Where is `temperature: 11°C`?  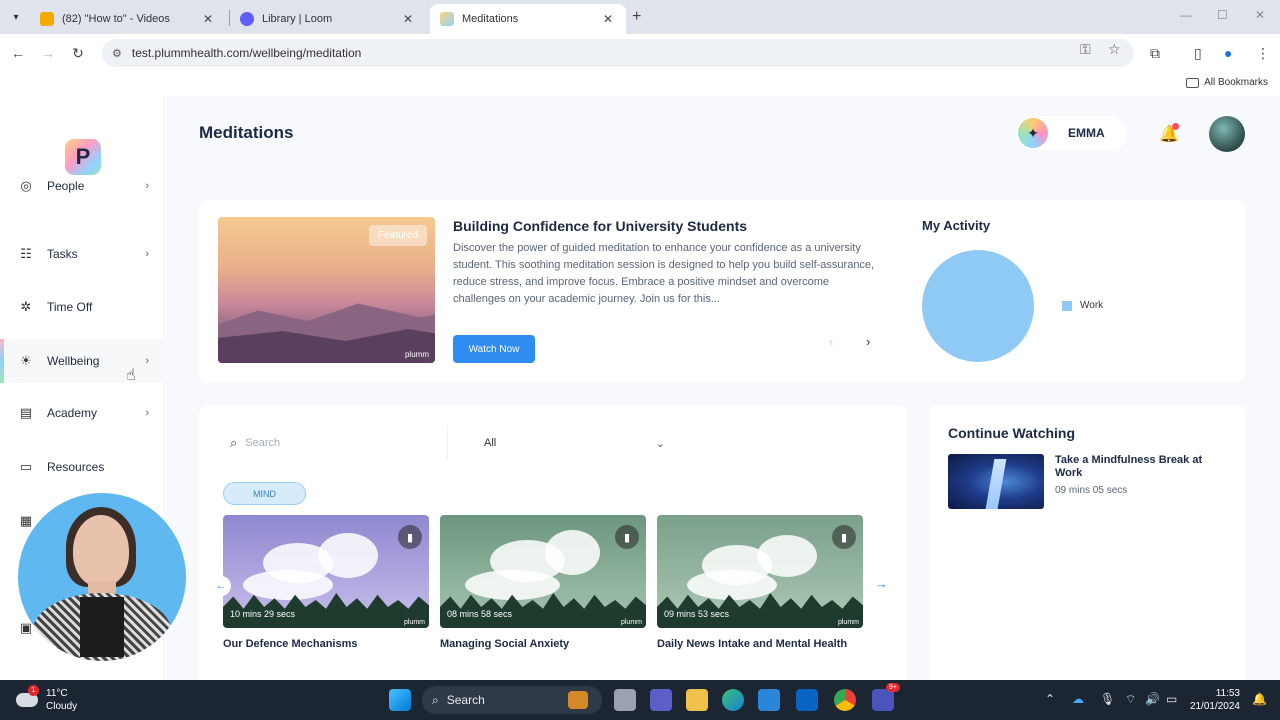
temperature: 11°C is located at coordinates (57, 693).